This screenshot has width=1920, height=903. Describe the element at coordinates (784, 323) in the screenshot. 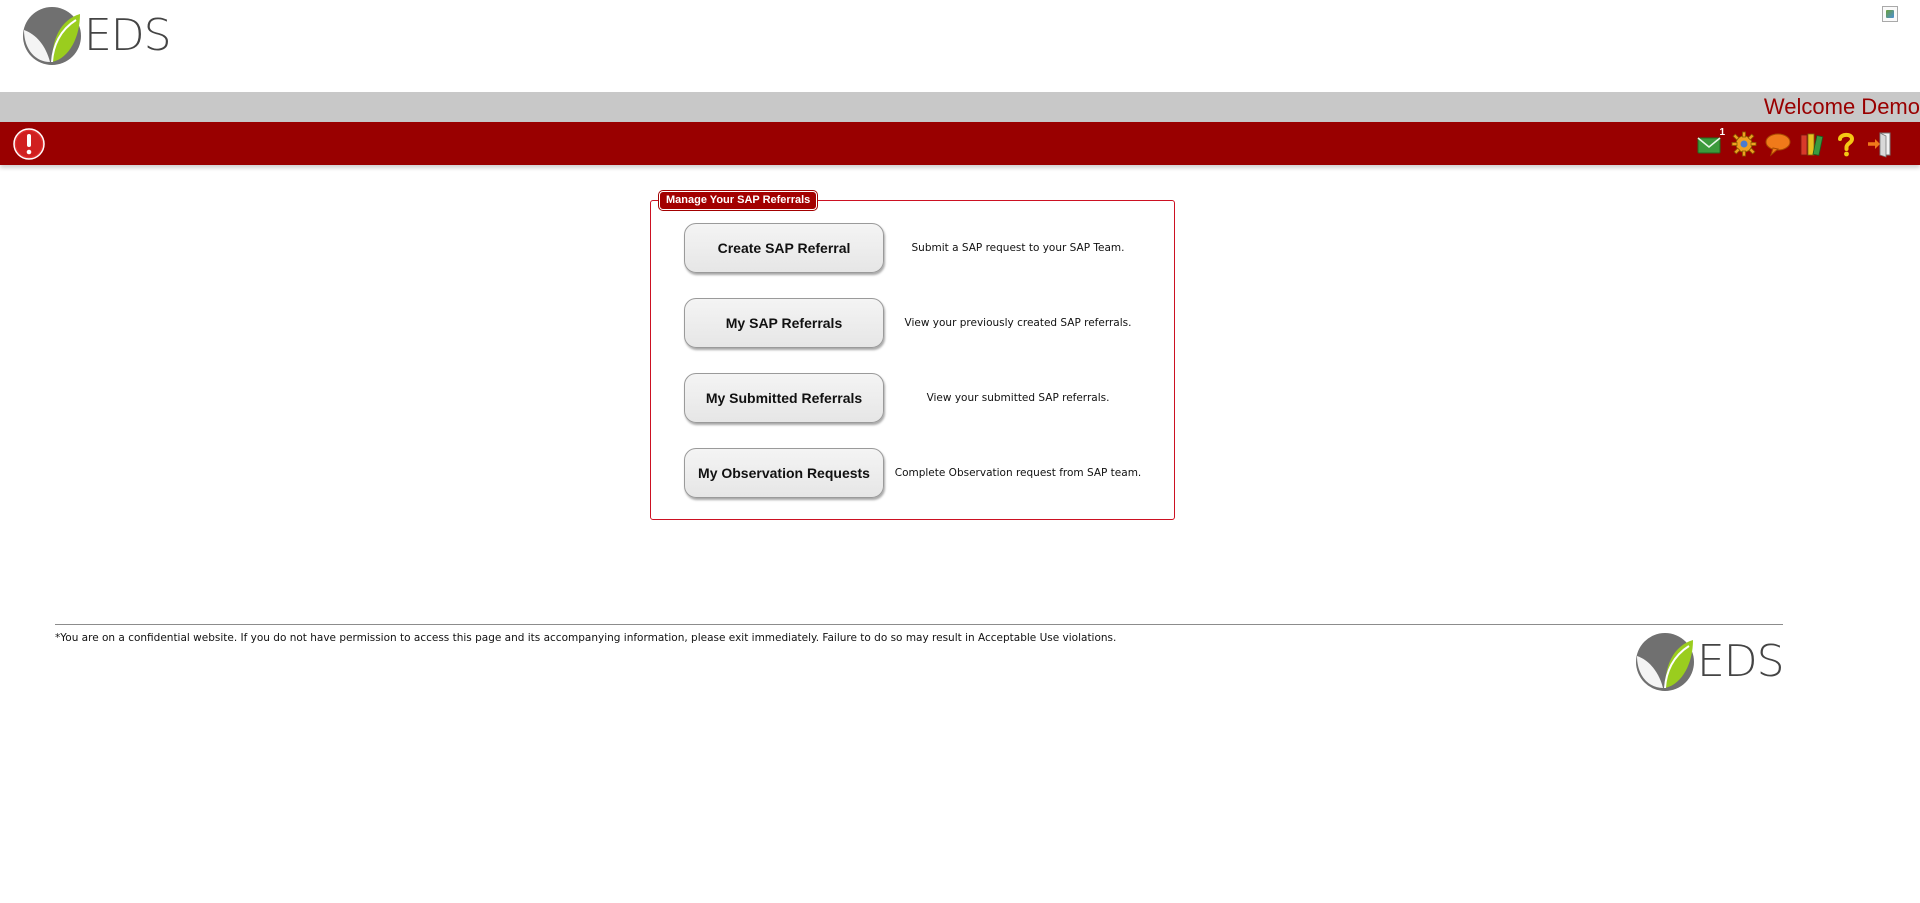

I see `my-sap-referrals-button: My SAP Referrals` at that location.